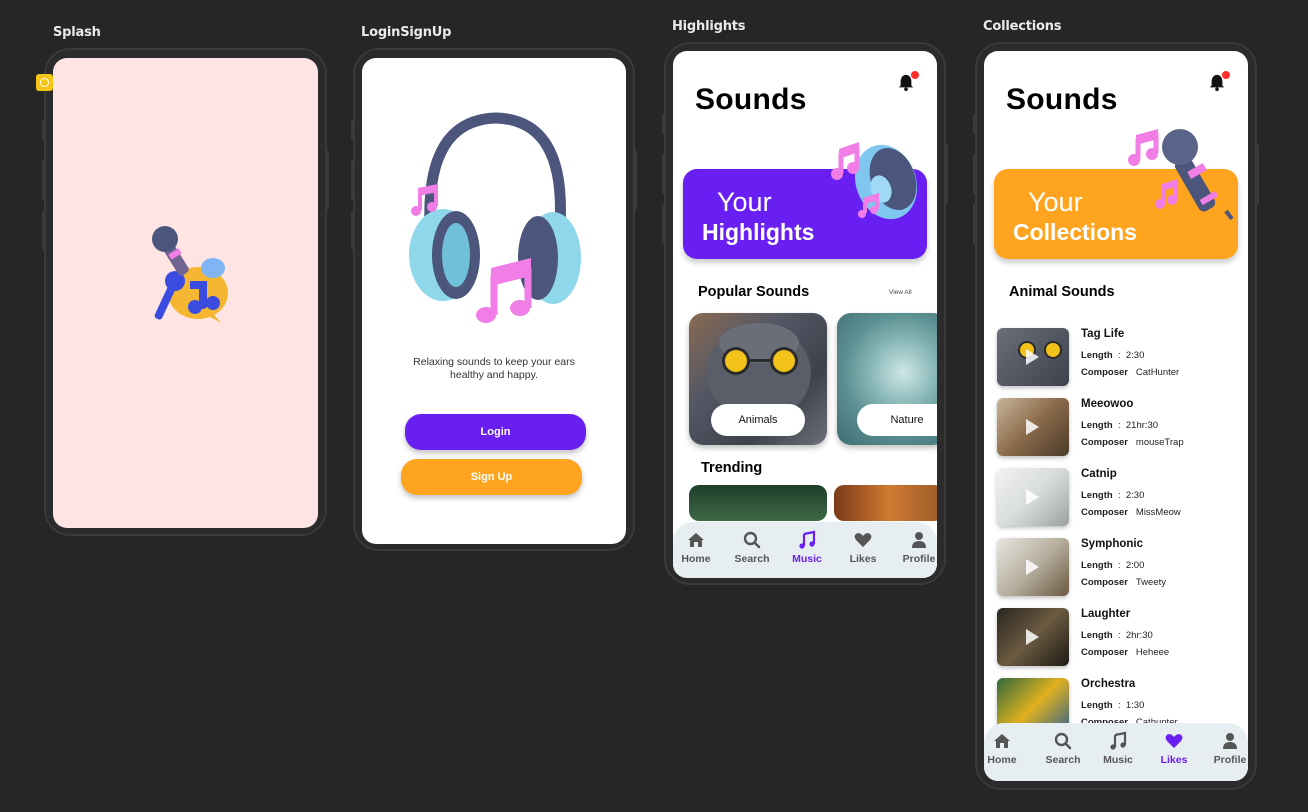  Describe the element at coordinates (1099, 474) in the screenshot. I see `track-title: Catnip` at that location.